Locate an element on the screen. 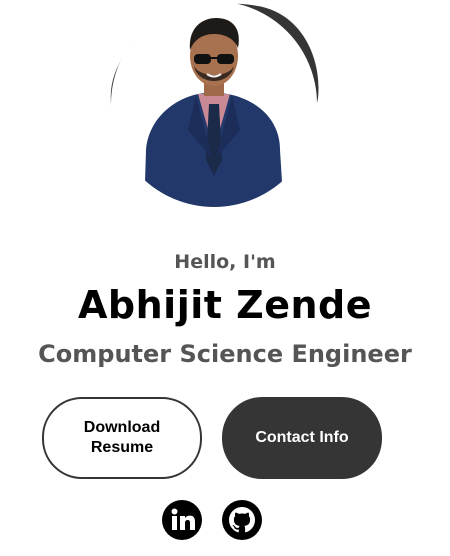 Image resolution: width=450 pixels, height=556 pixels. contact-info-label: Contact Info is located at coordinates (302, 437).